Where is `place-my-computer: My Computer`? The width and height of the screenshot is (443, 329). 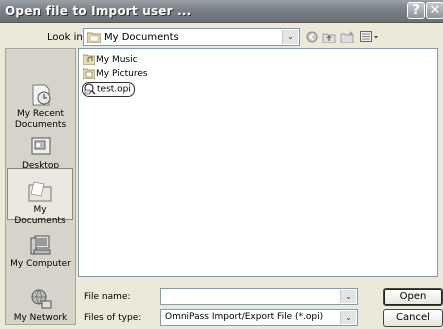 place-my-computer: My Computer is located at coordinates (40, 251).